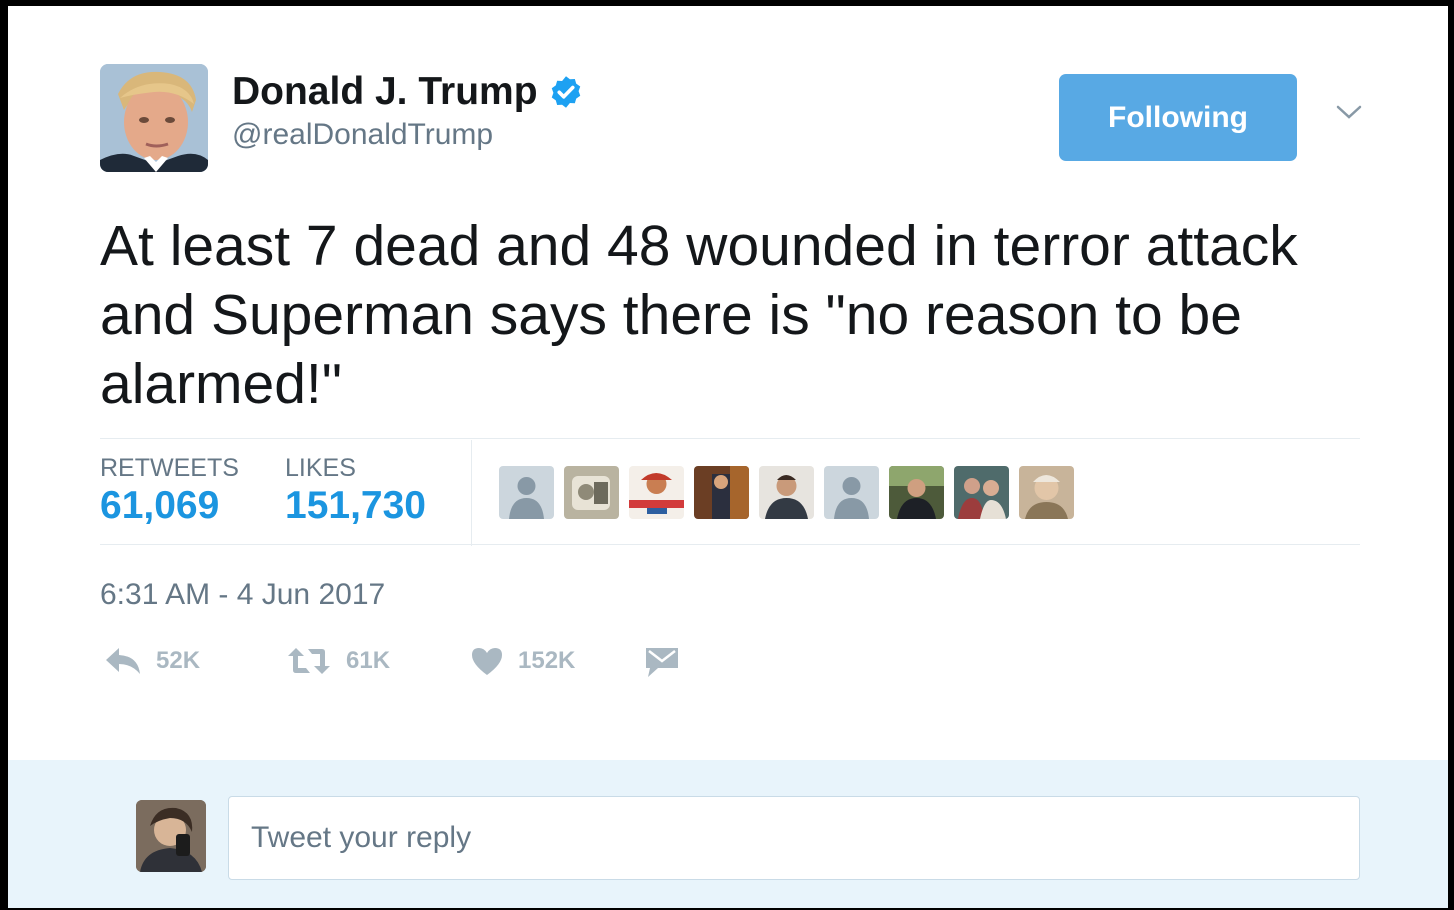 The image size is (1454, 910). I want to click on verified-badge-icon, so click(565, 92).